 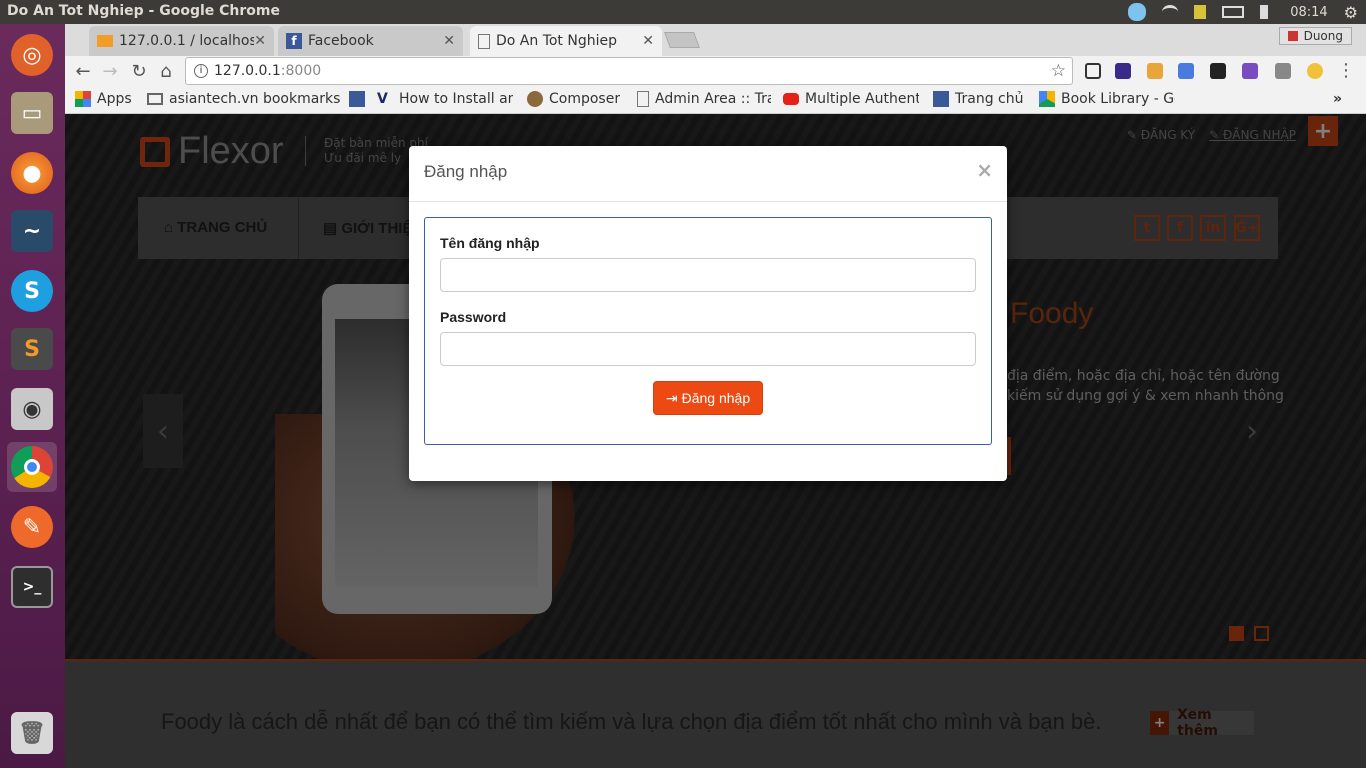 I want to click on bookmark-star-icon: ☆, so click(x=1058, y=71).